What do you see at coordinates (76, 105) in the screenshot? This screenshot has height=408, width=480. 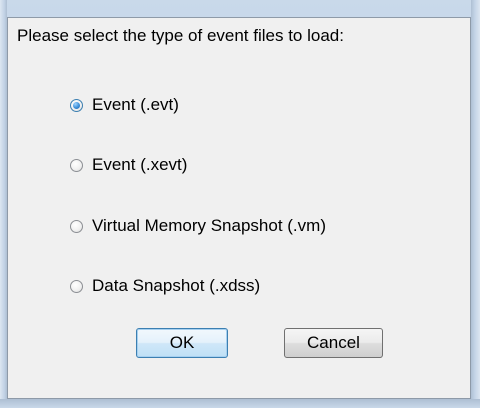 I see `radio-button-checked` at bounding box center [76, 105].